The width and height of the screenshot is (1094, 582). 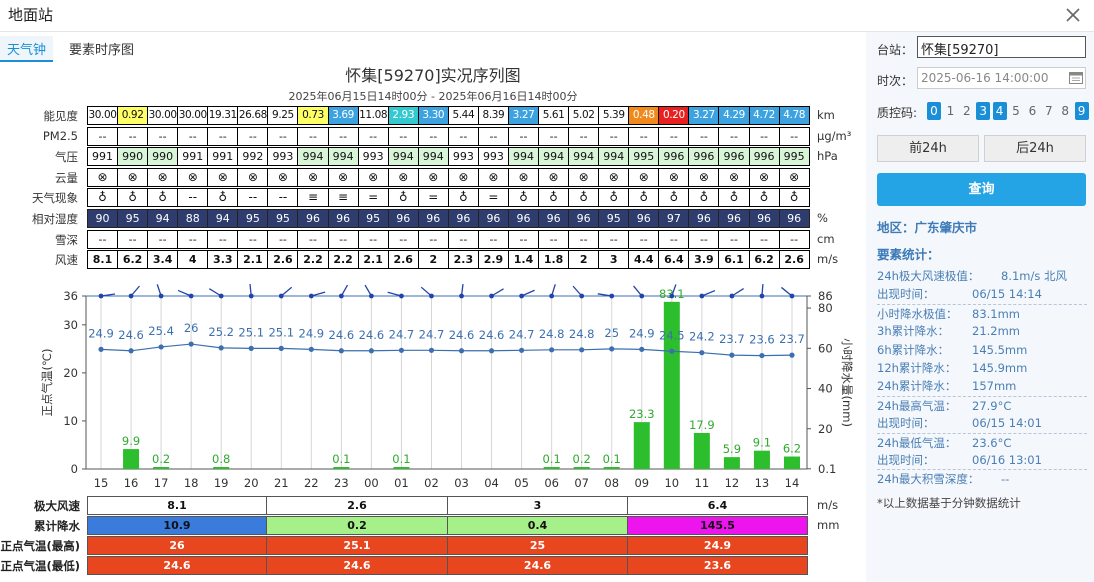 What do you see at coordinates (537, 505) in the screenshot?
I see `summary-cell: 3` at bounding box center [537, 505].